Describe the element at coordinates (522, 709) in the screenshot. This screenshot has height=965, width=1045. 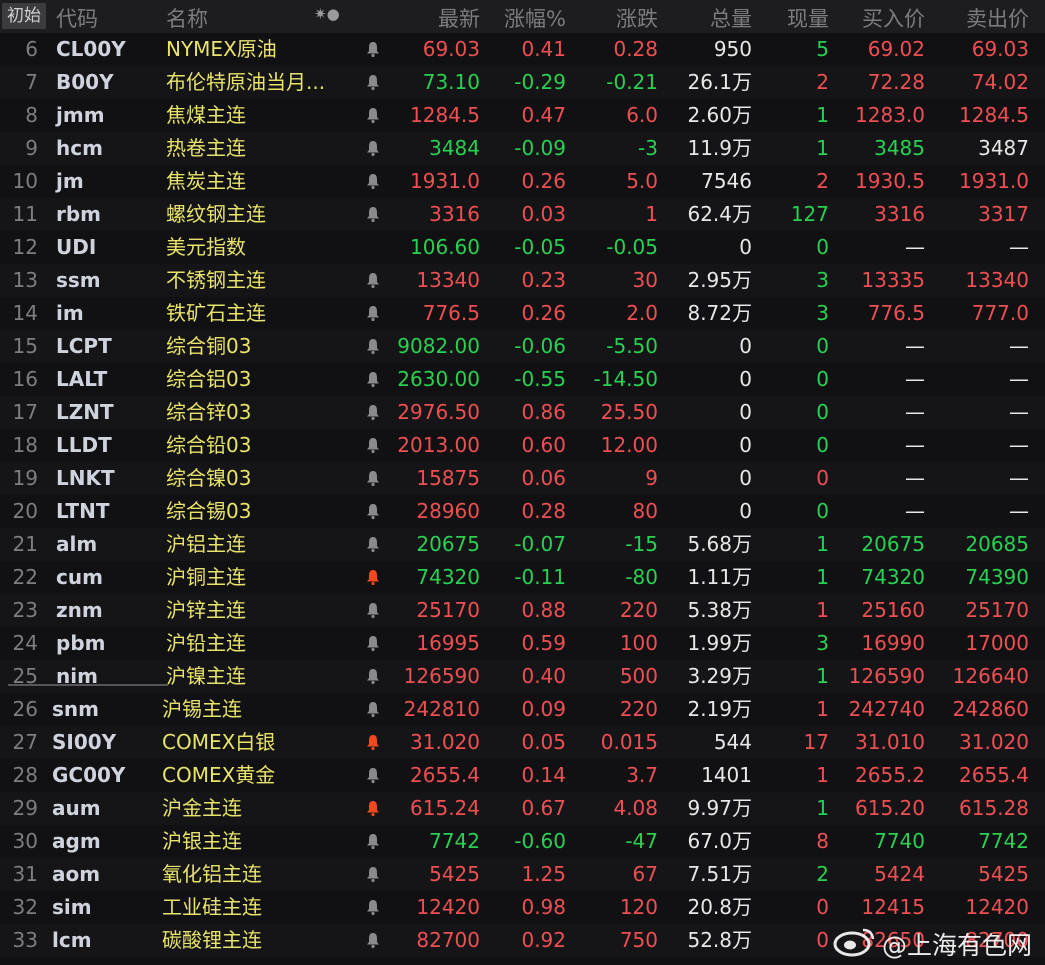
I see `table-row: 26 snm 沪锡主连 242810 0.09 220 2.19万 1 242740 242860` at that location.